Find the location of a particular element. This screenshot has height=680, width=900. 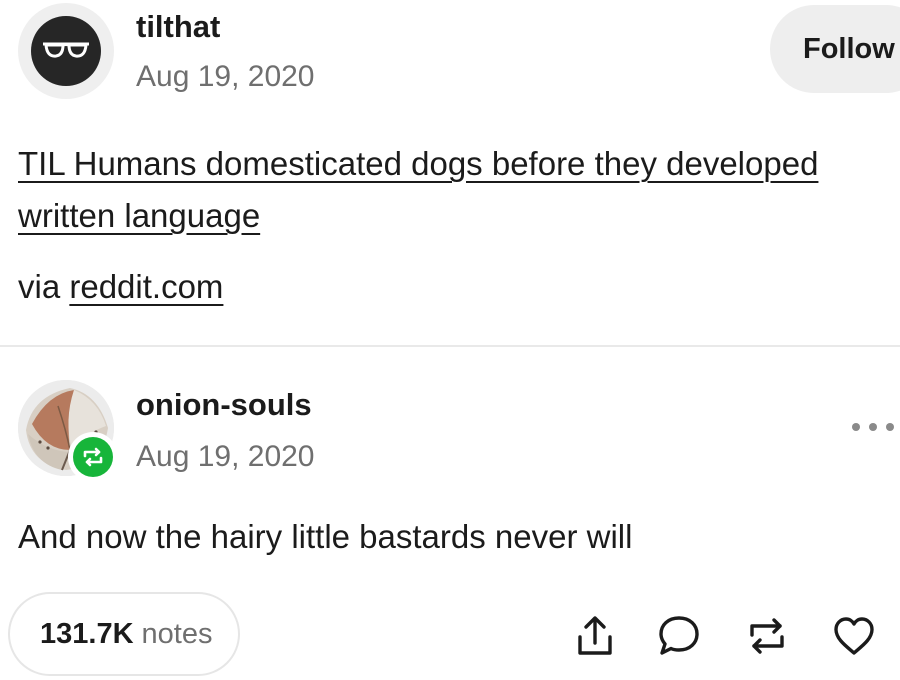

reply-icon is located at coordinates (679, 636).